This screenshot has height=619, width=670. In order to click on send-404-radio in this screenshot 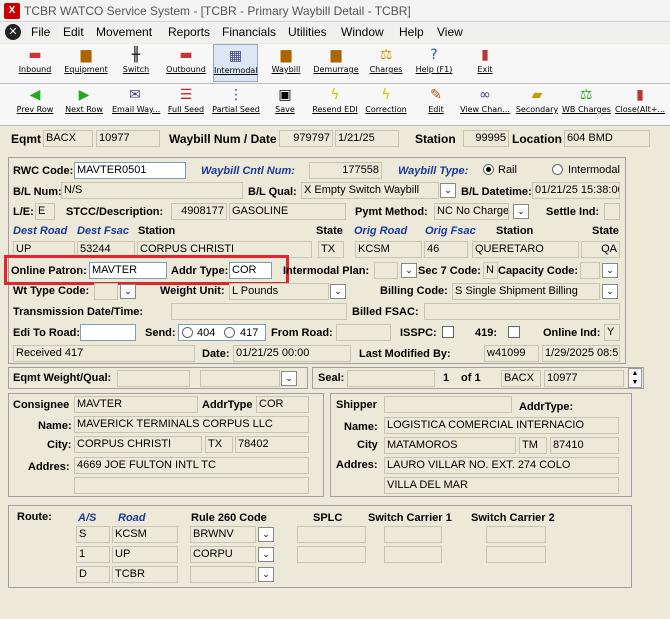, I will do `click(187, 332)`.